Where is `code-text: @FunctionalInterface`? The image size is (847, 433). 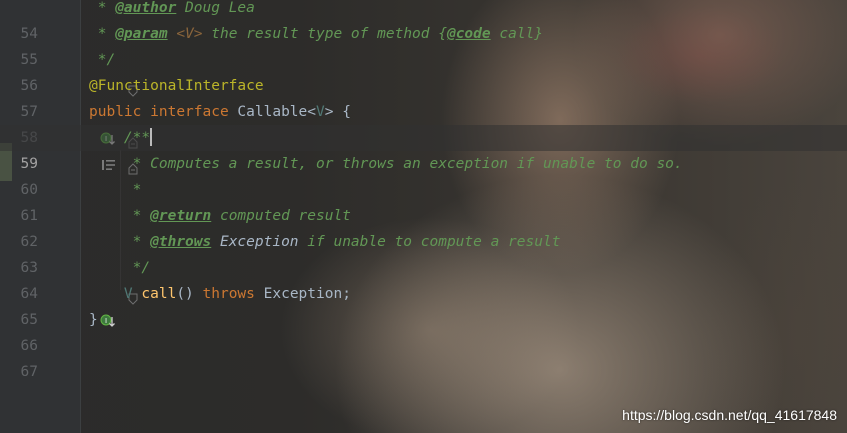 code-text: @FunctionalInterface is located at coordinates (176, 86).